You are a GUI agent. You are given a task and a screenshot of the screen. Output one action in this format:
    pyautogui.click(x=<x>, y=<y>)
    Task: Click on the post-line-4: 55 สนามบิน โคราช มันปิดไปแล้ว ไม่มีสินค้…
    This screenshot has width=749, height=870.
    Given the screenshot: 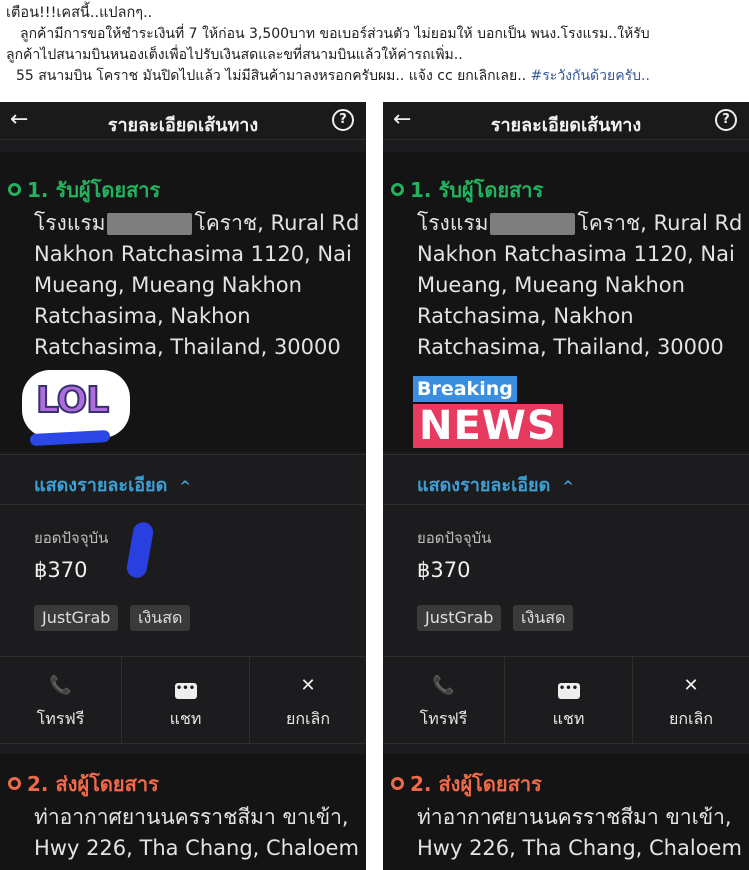 What is the action you would take?
    pyautogui.click(x=374, y=76)
    